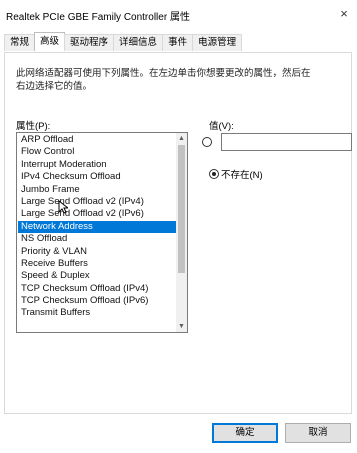 This screenshot has height=453, width=357. What do you see at coordinates (97, 276) in the screenshot?
I see `property-item: Speed & Duplex` at bounding box center [97, 276].